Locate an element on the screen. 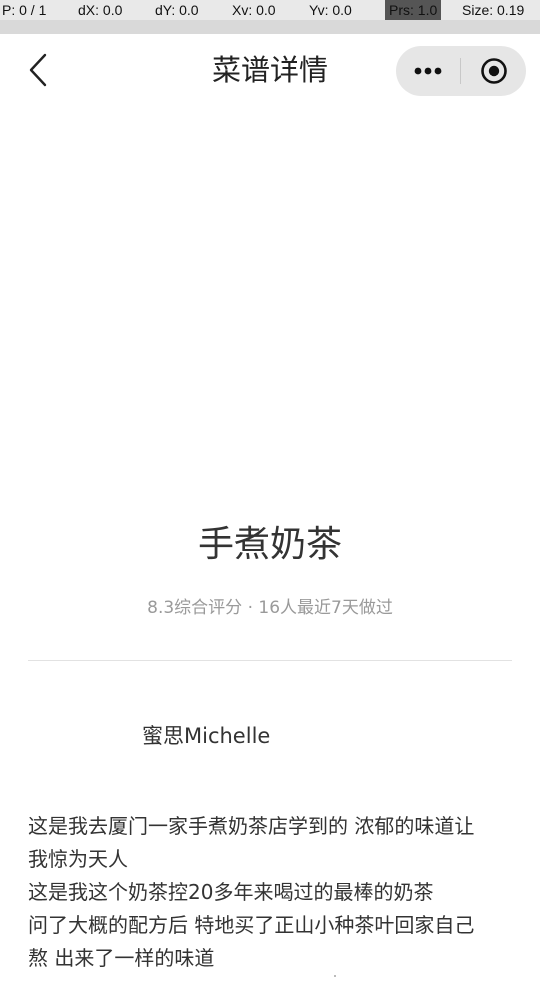 This screenshot has height=990, width=540. page-title: 菜谱详情 is located at coordinates (269, 70).